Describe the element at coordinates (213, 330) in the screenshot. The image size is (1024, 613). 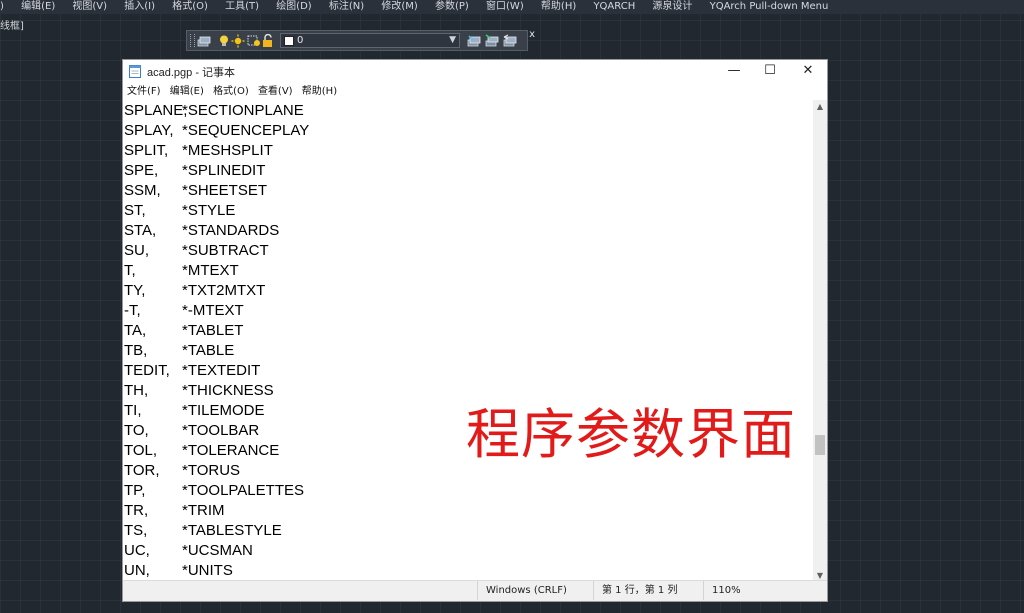
I see `alias-command: *TABLET` at that location.